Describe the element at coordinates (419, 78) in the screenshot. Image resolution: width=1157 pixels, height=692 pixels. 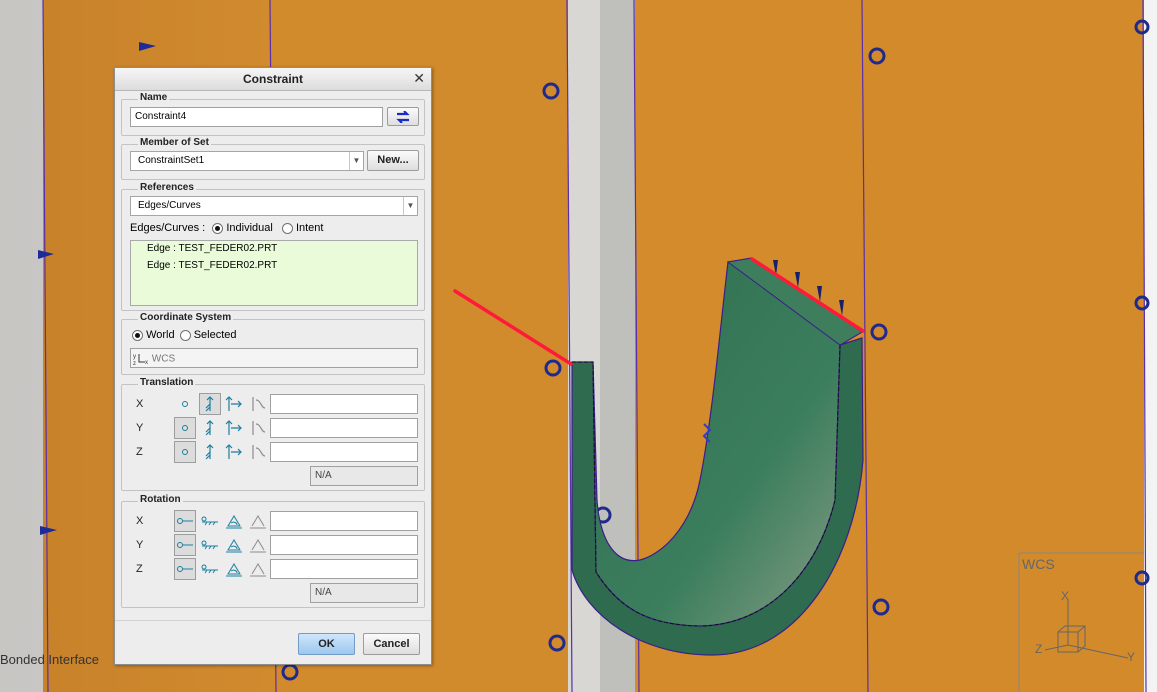
I see `close-icon: ✕` at that location.